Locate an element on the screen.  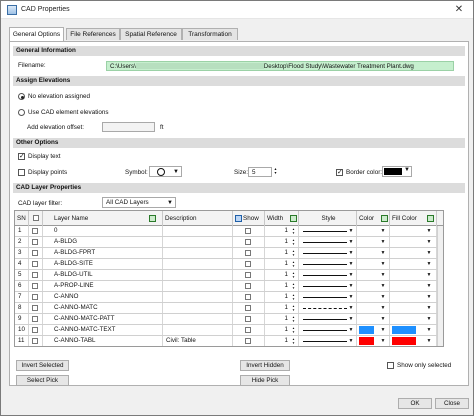
tab-file-references: File References is located at coordinates (93, 34).